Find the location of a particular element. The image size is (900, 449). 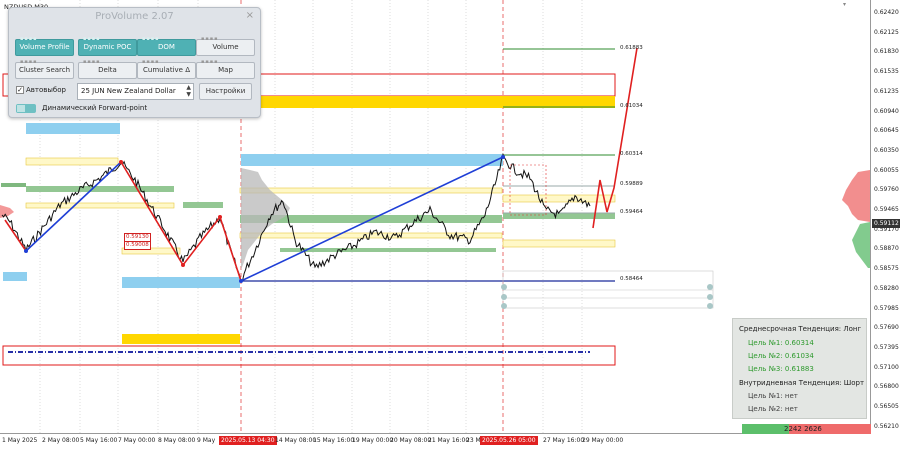

cumulative-delta-button: ▪▪▪▪ Cumulative Δ is located at coordinates (166, 69).